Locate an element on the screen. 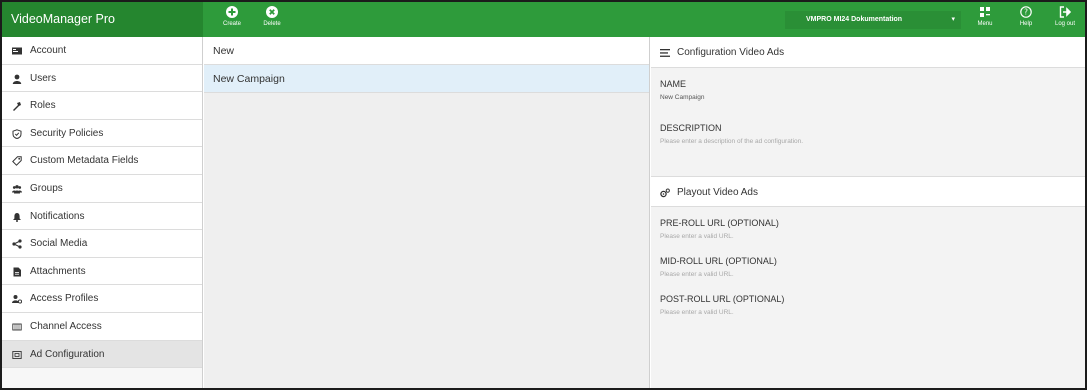 This screenshot has width=1087, height=390. logout-button: Log out is located at coordinates (1065, 20).